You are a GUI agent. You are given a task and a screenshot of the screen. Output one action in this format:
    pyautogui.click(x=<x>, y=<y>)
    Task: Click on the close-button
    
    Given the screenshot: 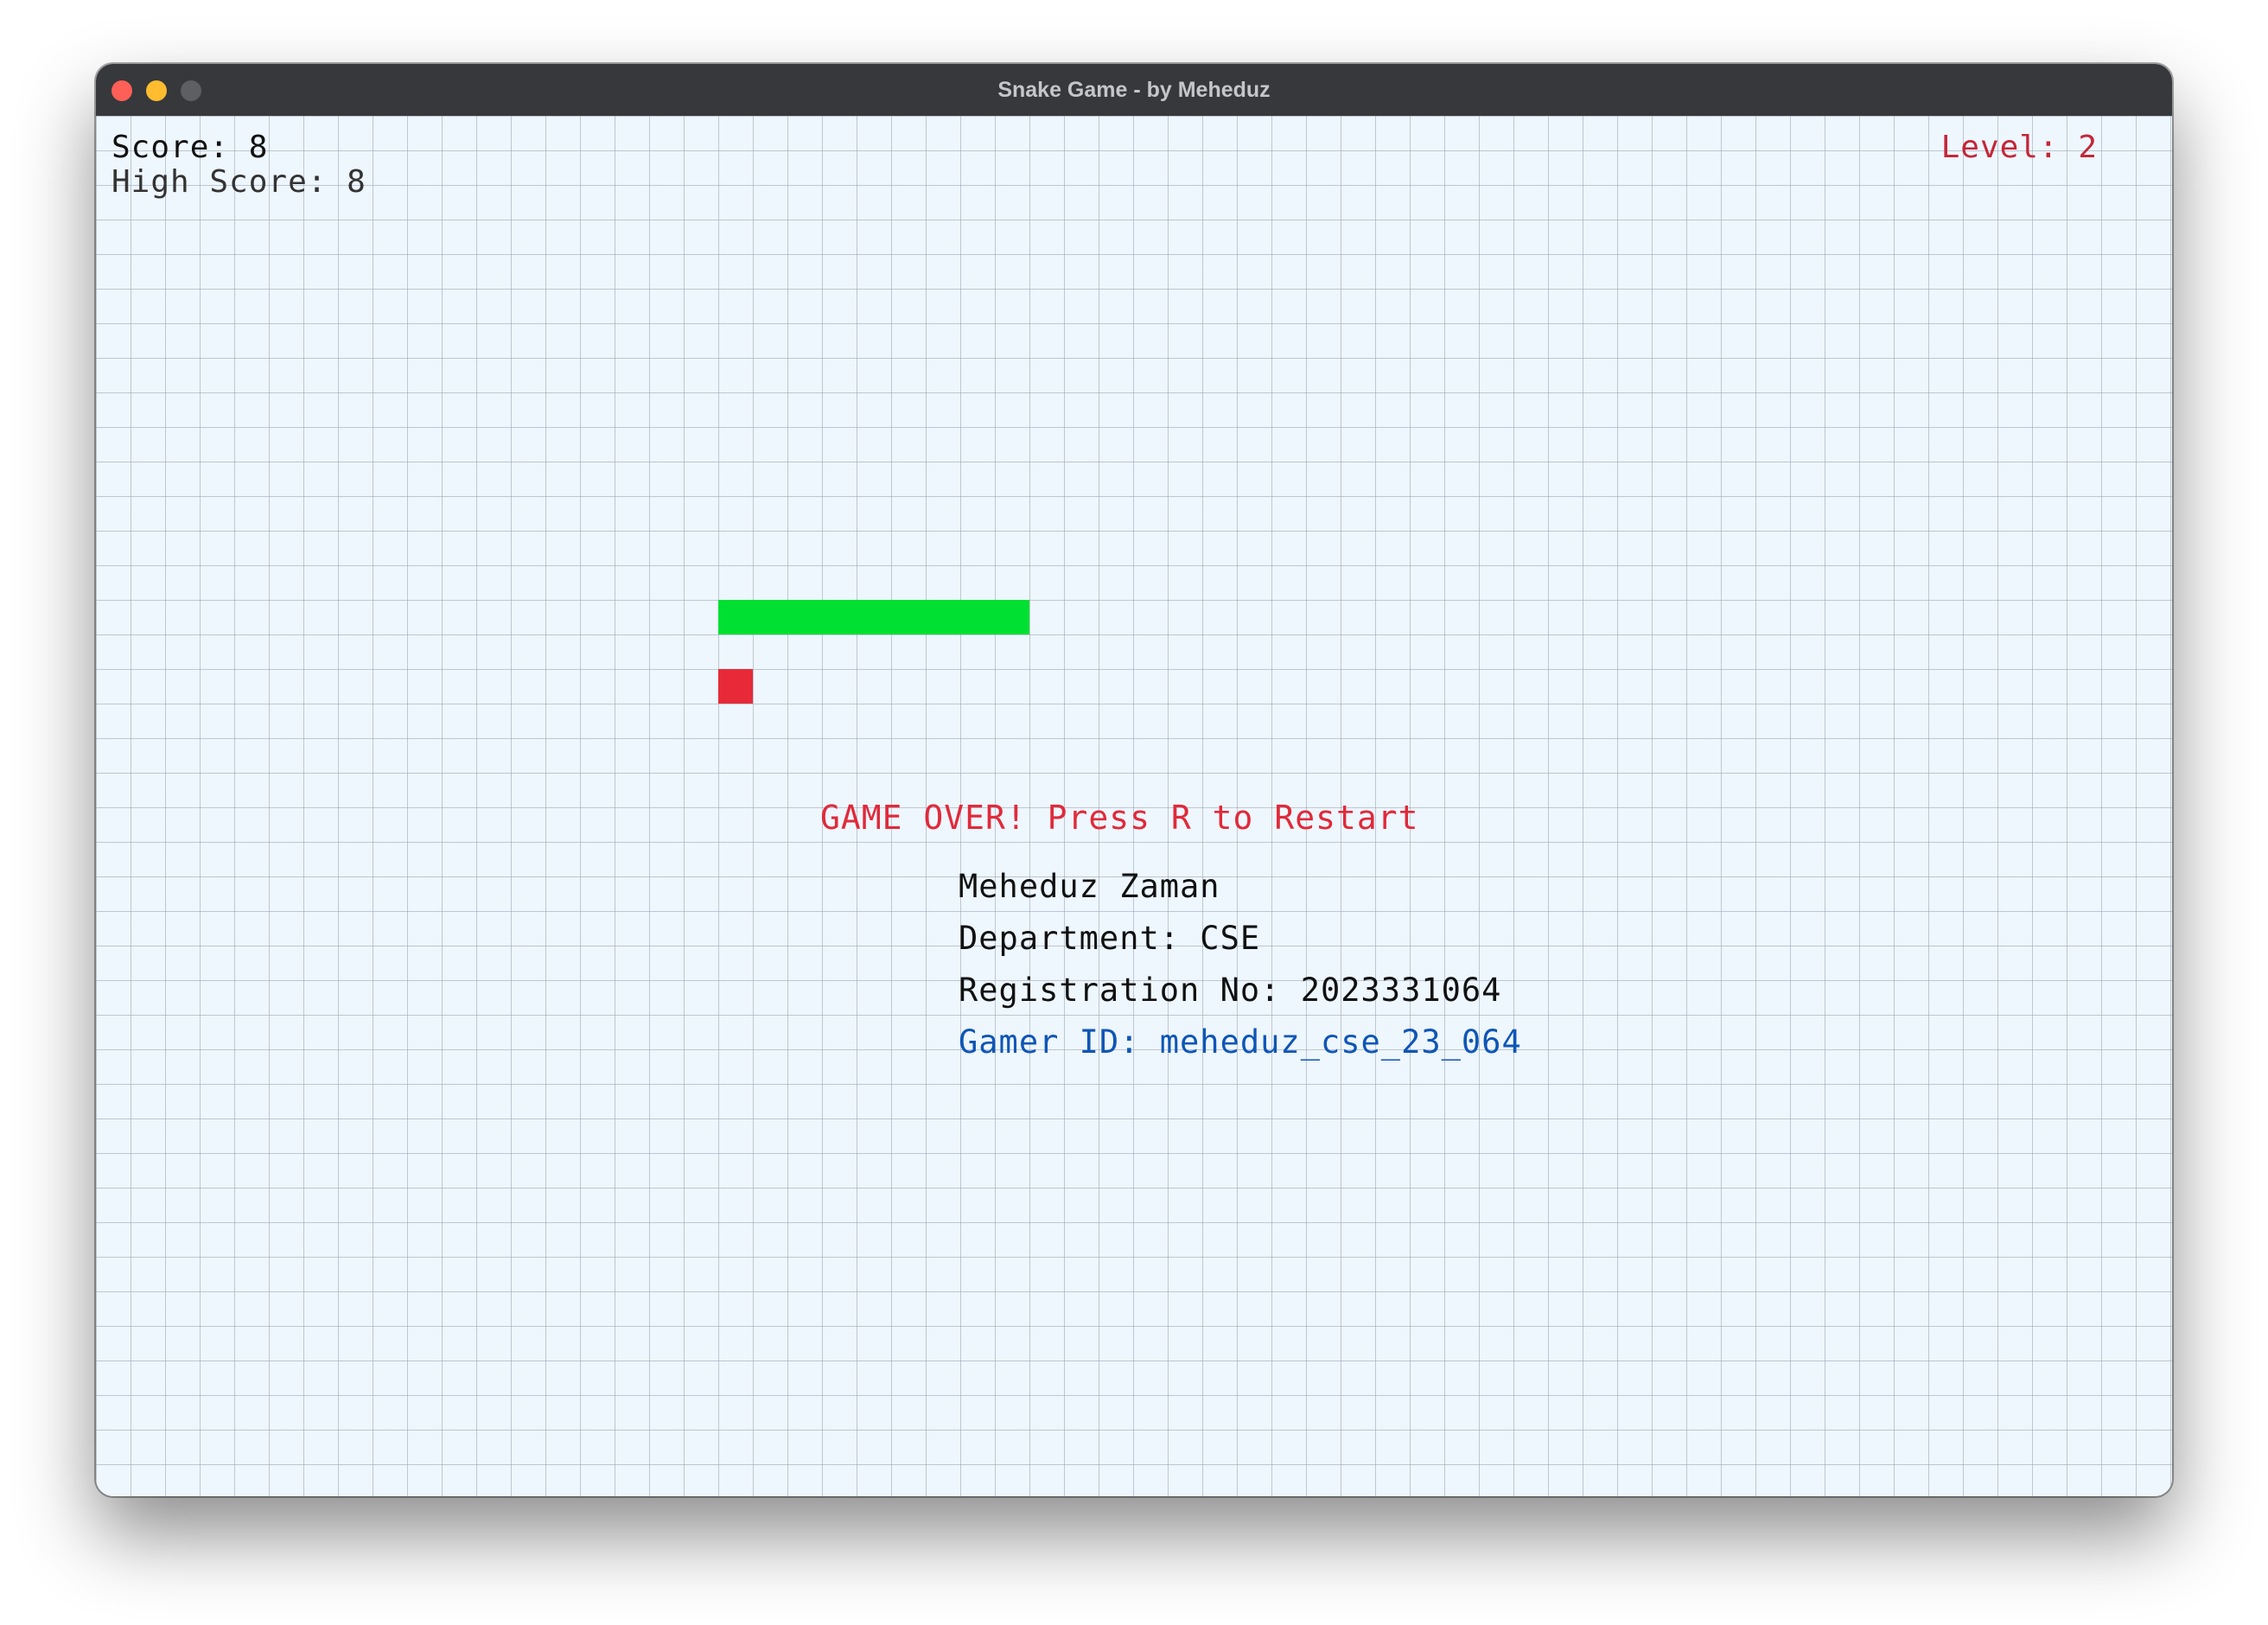 What is the action you would take?
    pyautogui.click(x=121, y=90)
    